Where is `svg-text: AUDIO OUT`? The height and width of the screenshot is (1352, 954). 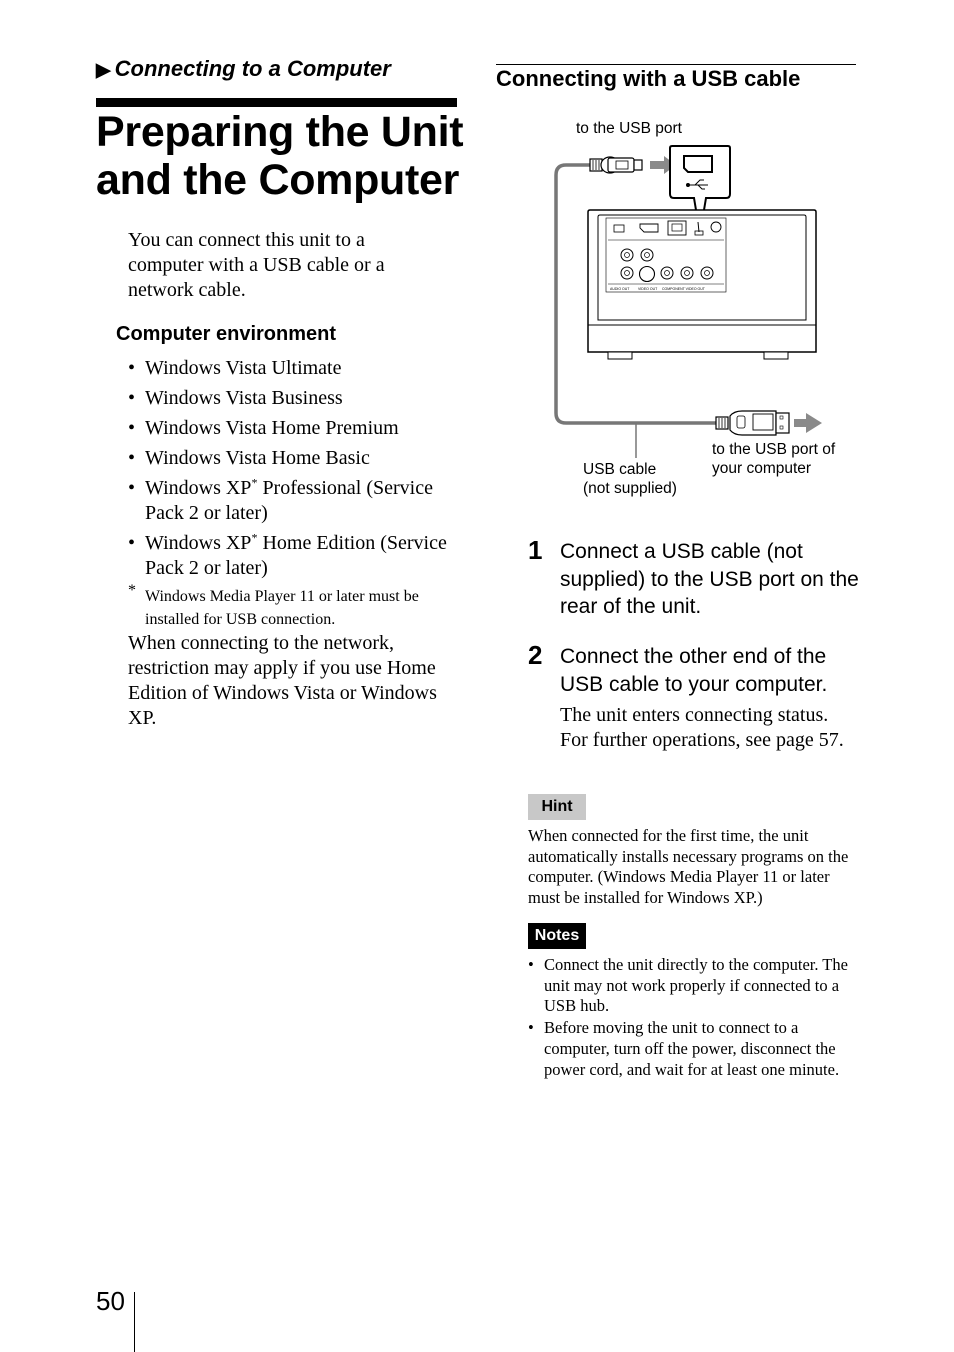
svg-text: AUDIO OUT is located at coordinates (620, 289).